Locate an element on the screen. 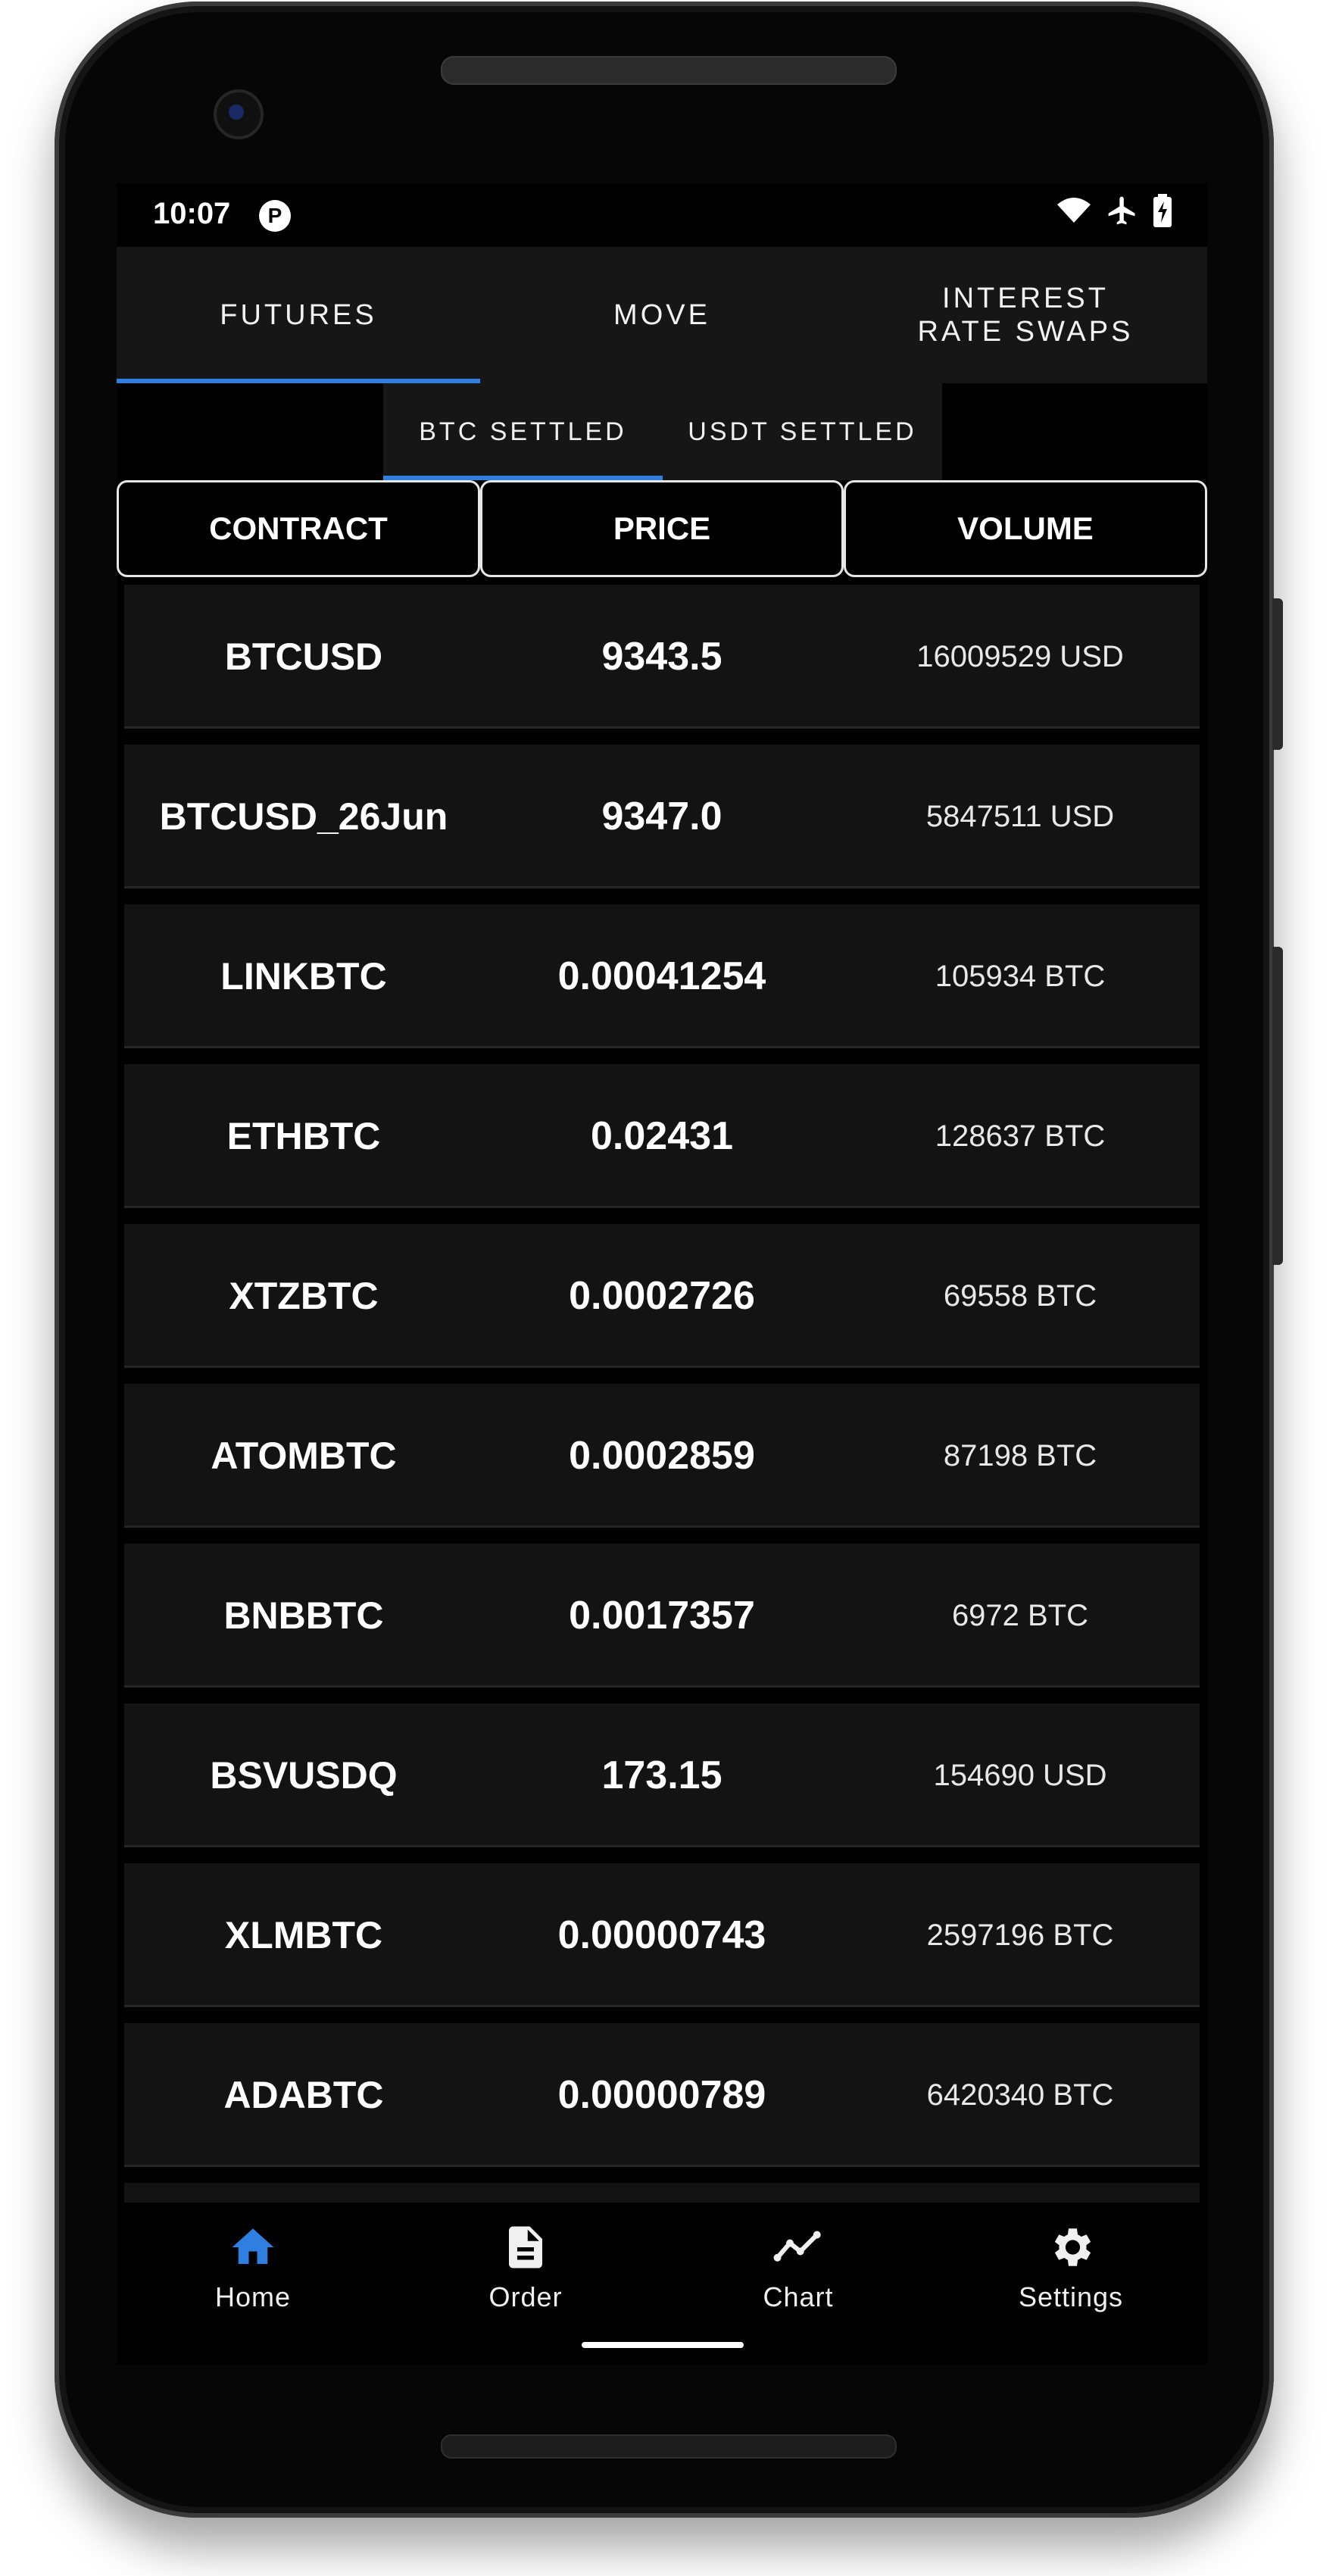 This screenshot has height=2576, width=1342. contract-cell: ETHBTC is located at coordinates (303, 1136).